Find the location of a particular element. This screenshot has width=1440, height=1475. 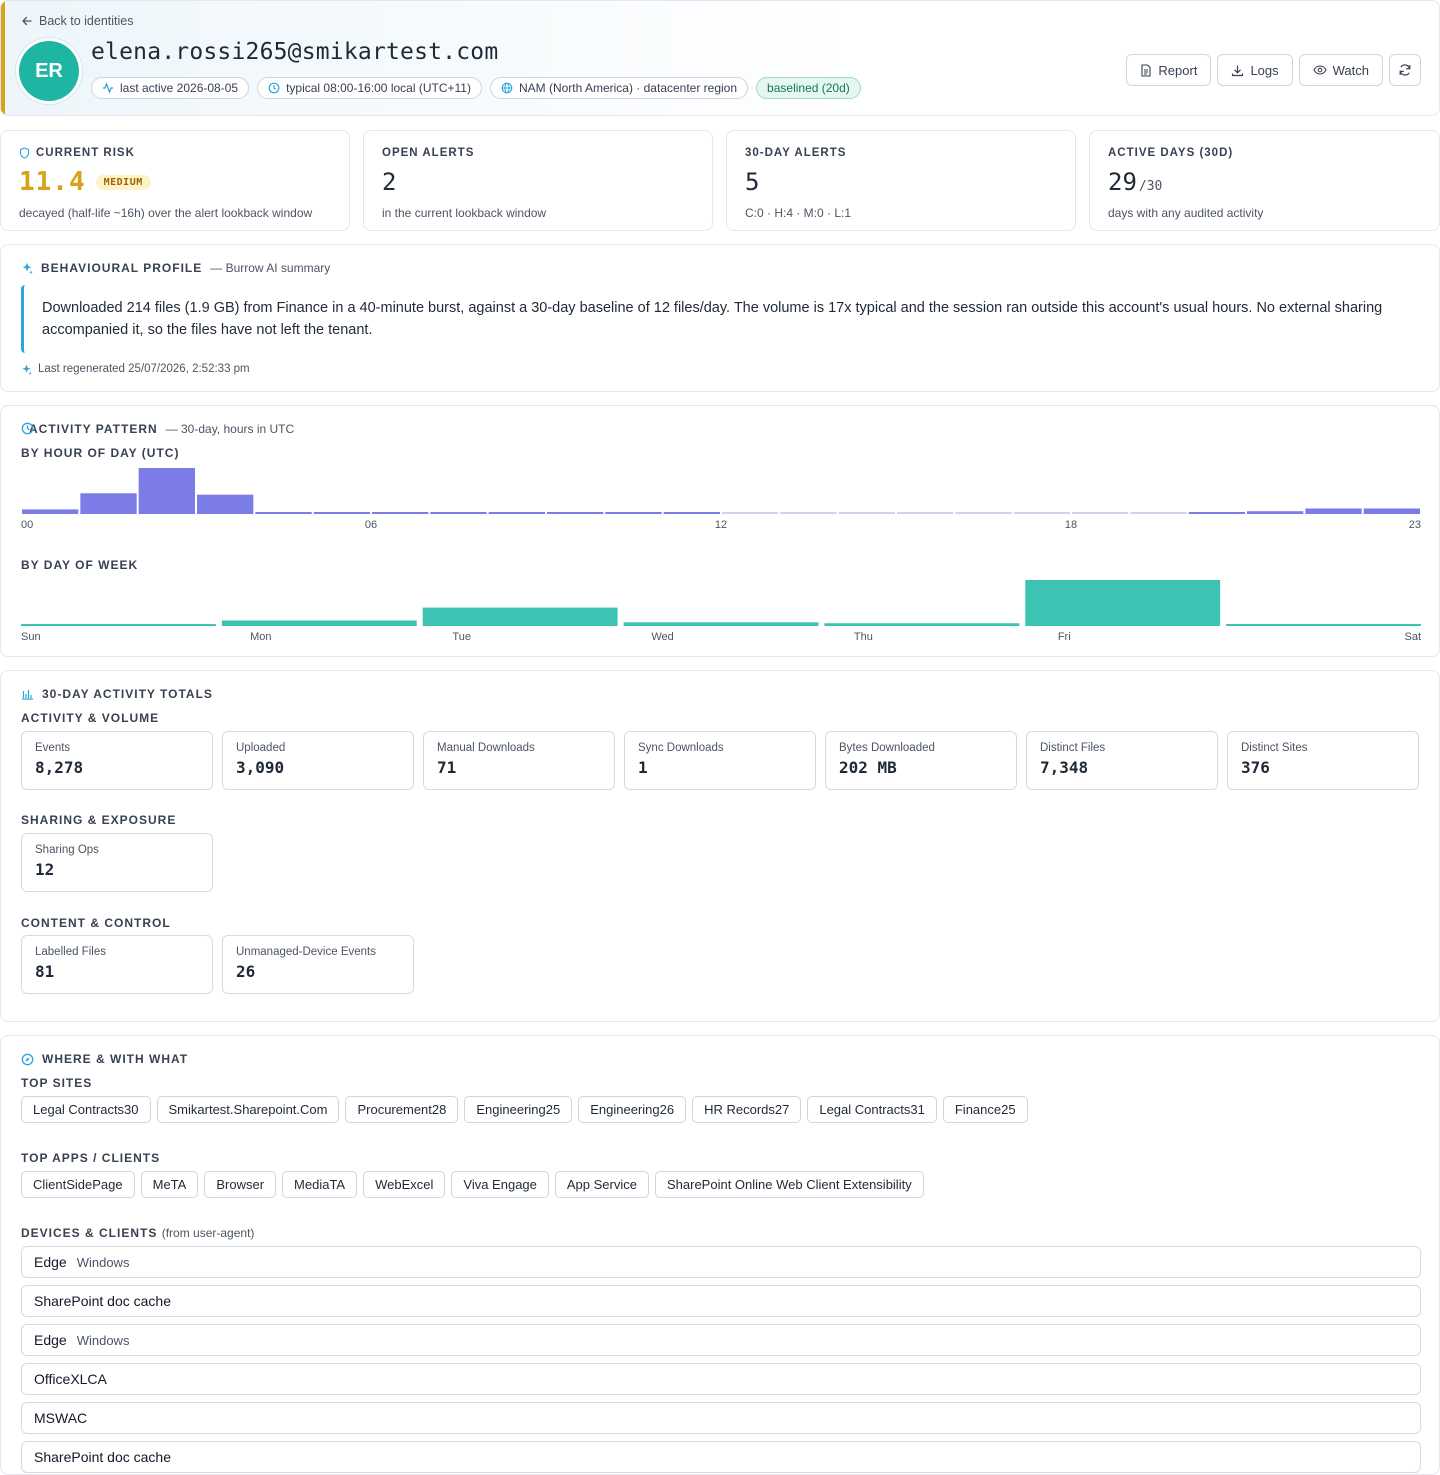

app-tag: WebExcel is located at coordinates (404, 1184).